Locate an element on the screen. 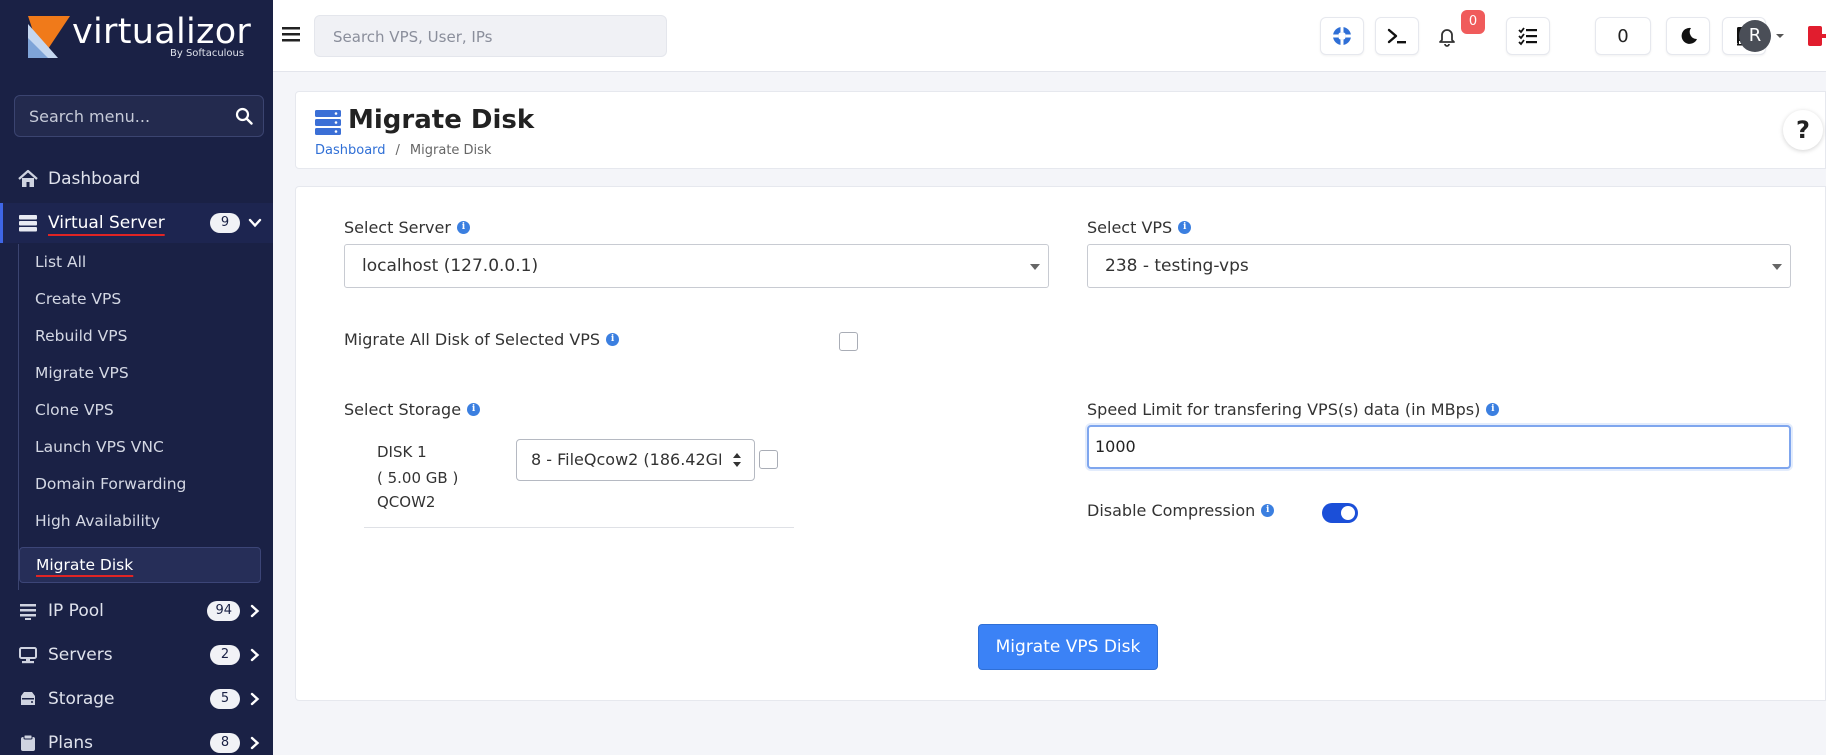 The width and height of the screenshot is (1826, 755). submenu-item-launch-vps-vnc: Launch VPS VNC is located at coordinates (140, 447).